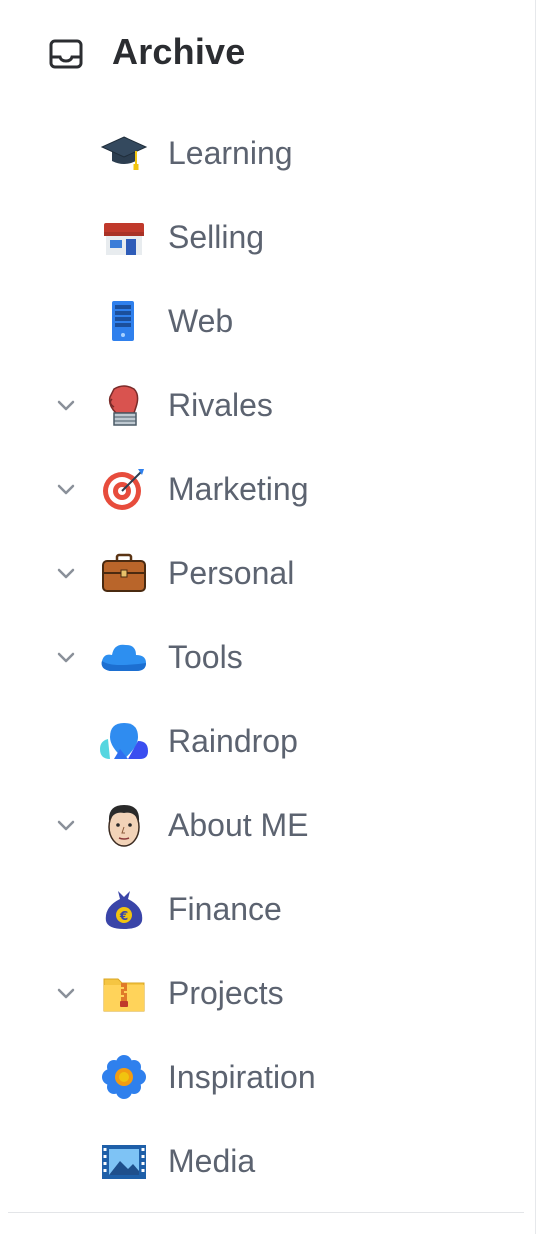 The width and height of the screenshot is (538, 1234). Describe the element at coordinates (124, 572) in the screenshot. I see `briefcase-icon` at that location.